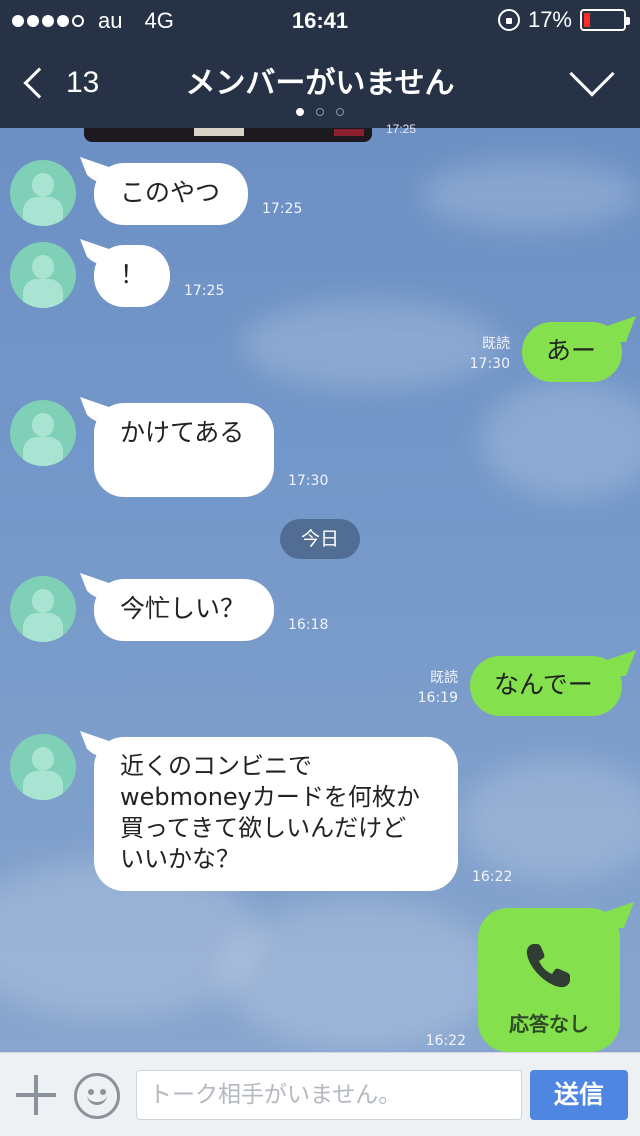 This screenshot has width=640, height=1136. Describe the element at coordinates (549, 19) in the screenshot. I see `battery-percent: 17%` at that location.